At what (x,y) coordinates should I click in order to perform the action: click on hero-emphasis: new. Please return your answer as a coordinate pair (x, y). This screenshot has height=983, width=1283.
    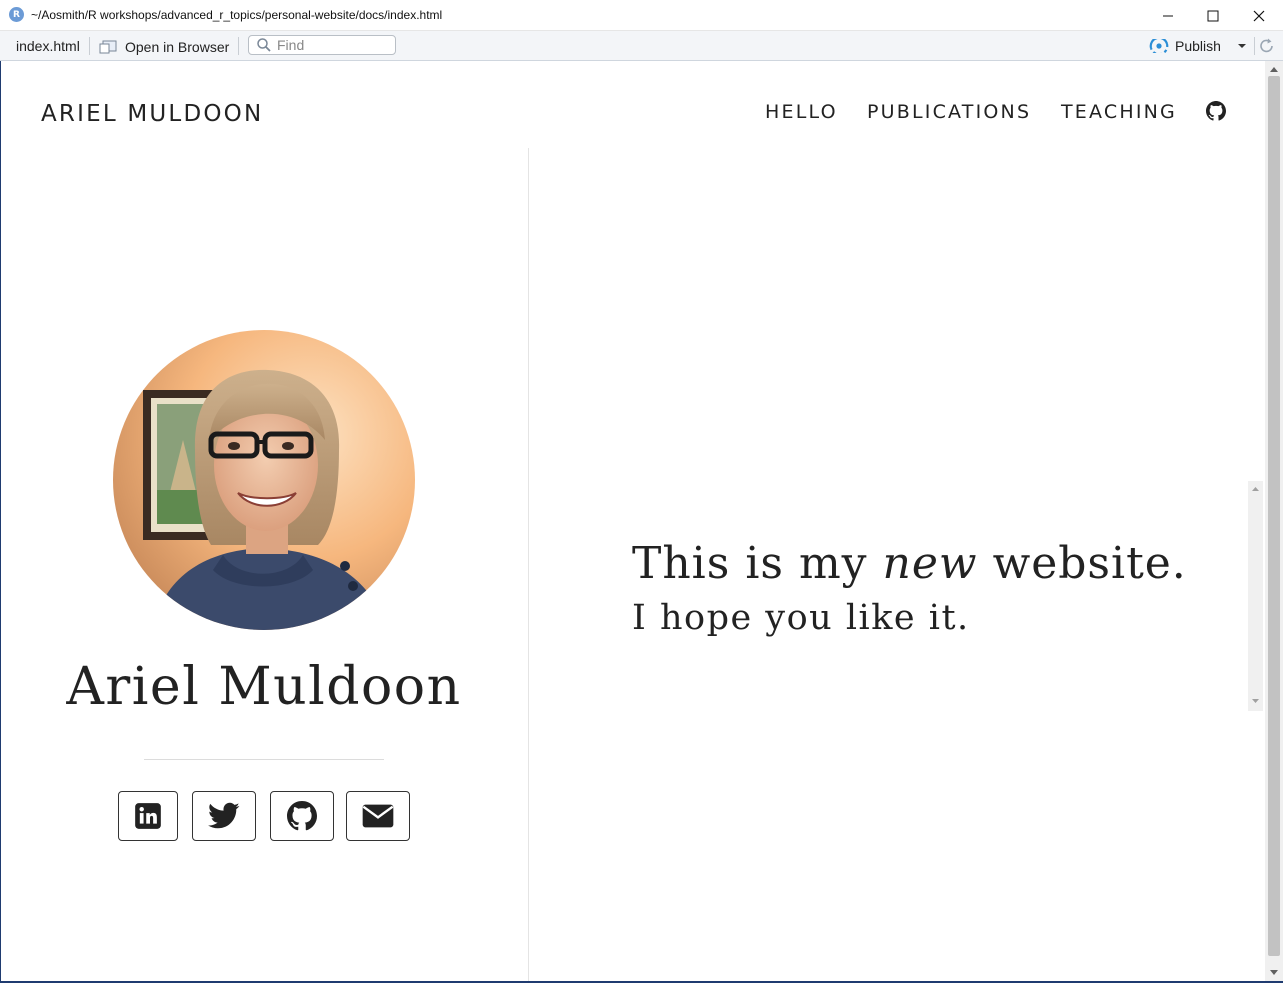
    Looking at the image, I should click on (930, 563).